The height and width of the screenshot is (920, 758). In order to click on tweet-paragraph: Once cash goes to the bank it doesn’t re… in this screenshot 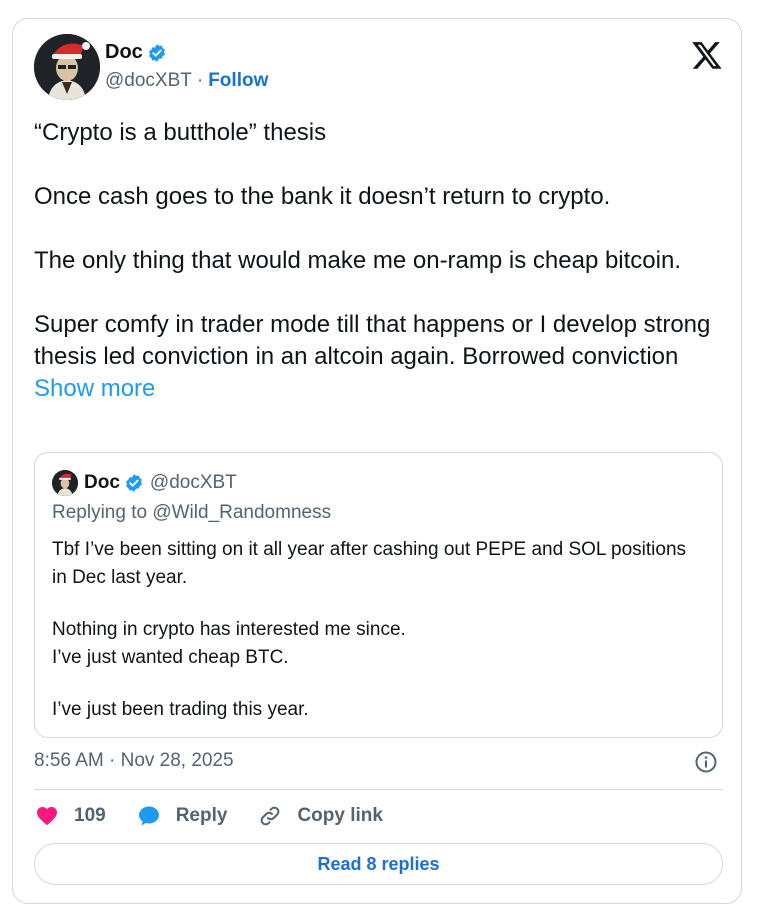, I will do `click(322, 196)`.